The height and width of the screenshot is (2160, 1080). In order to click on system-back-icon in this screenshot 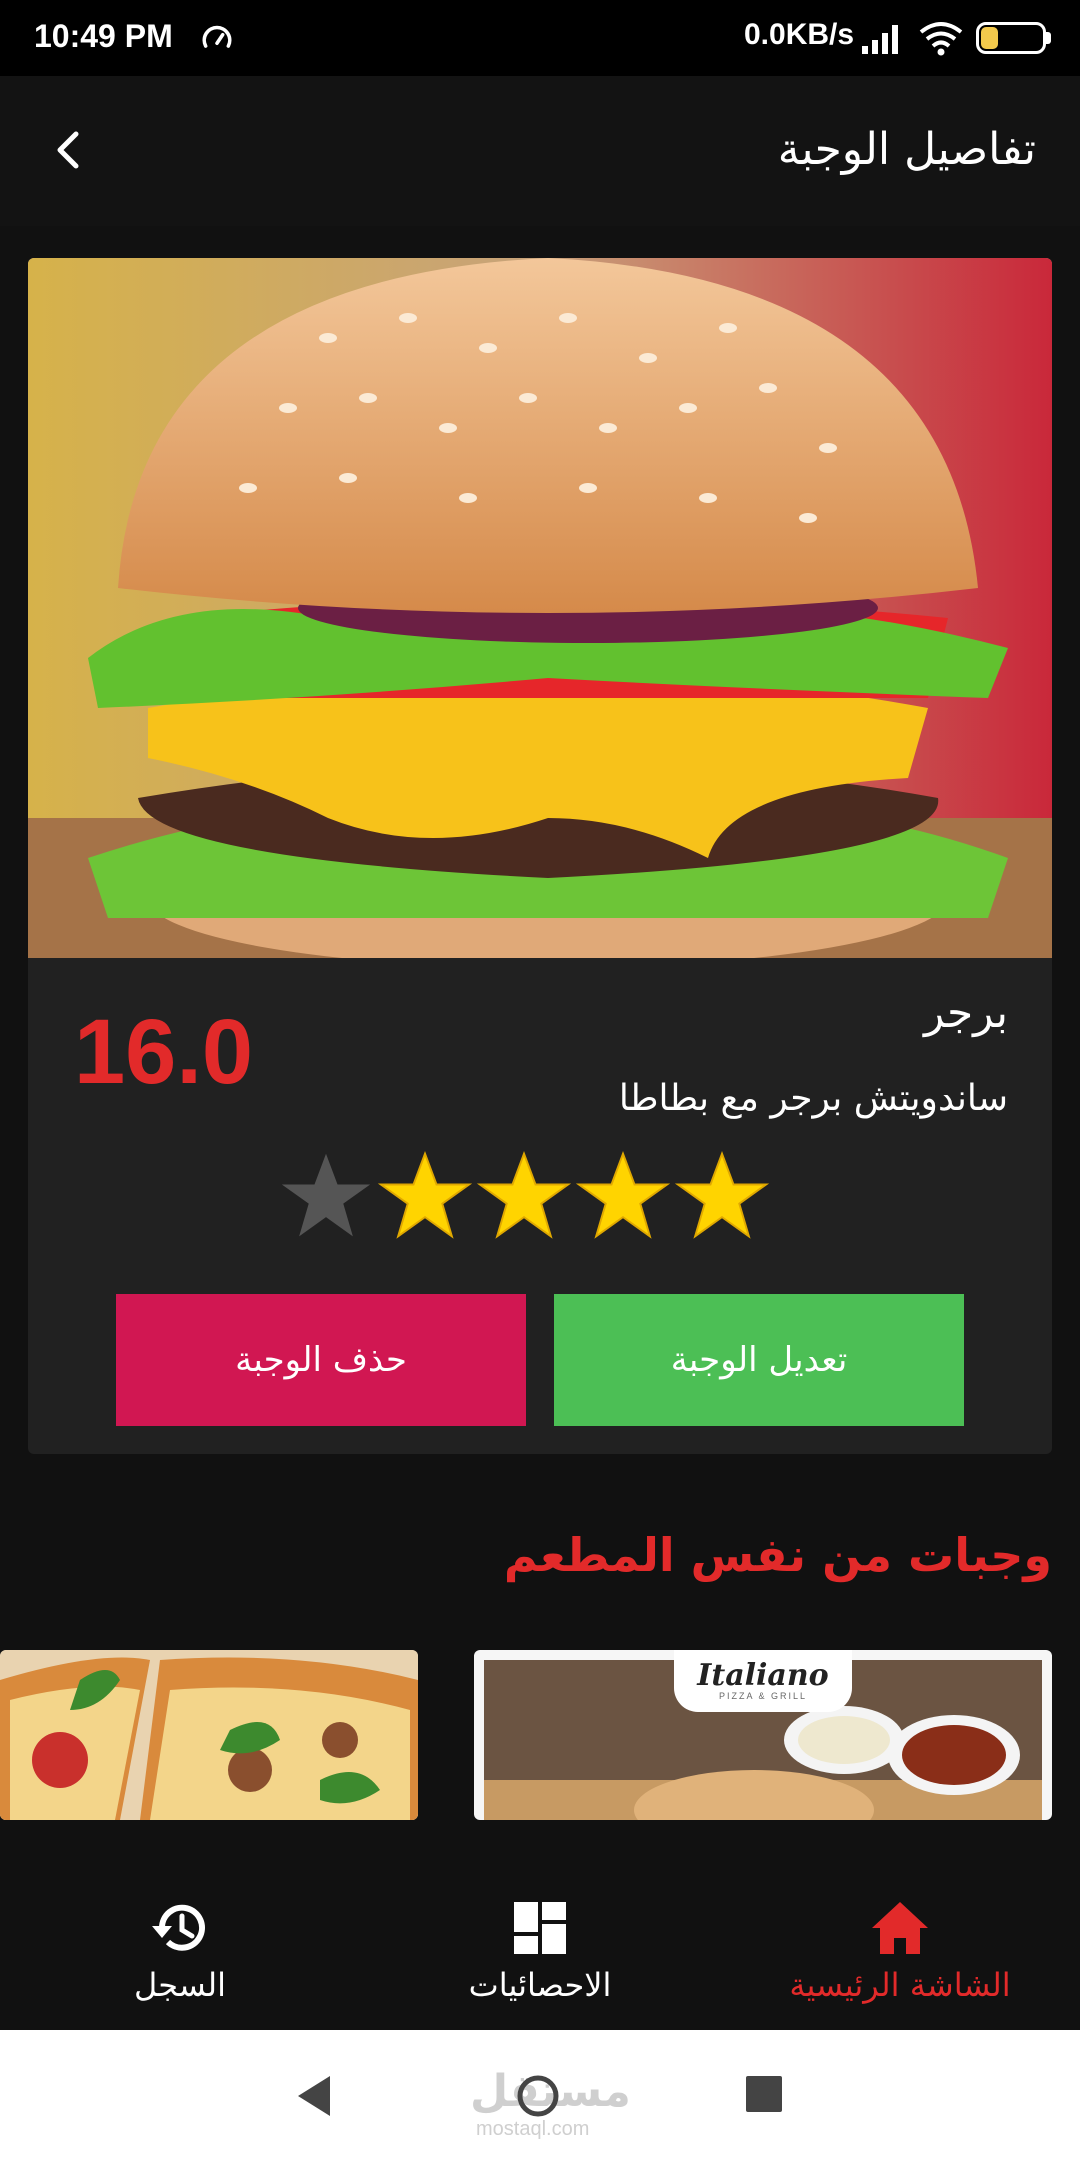, I will do `click(314, 2096)`.